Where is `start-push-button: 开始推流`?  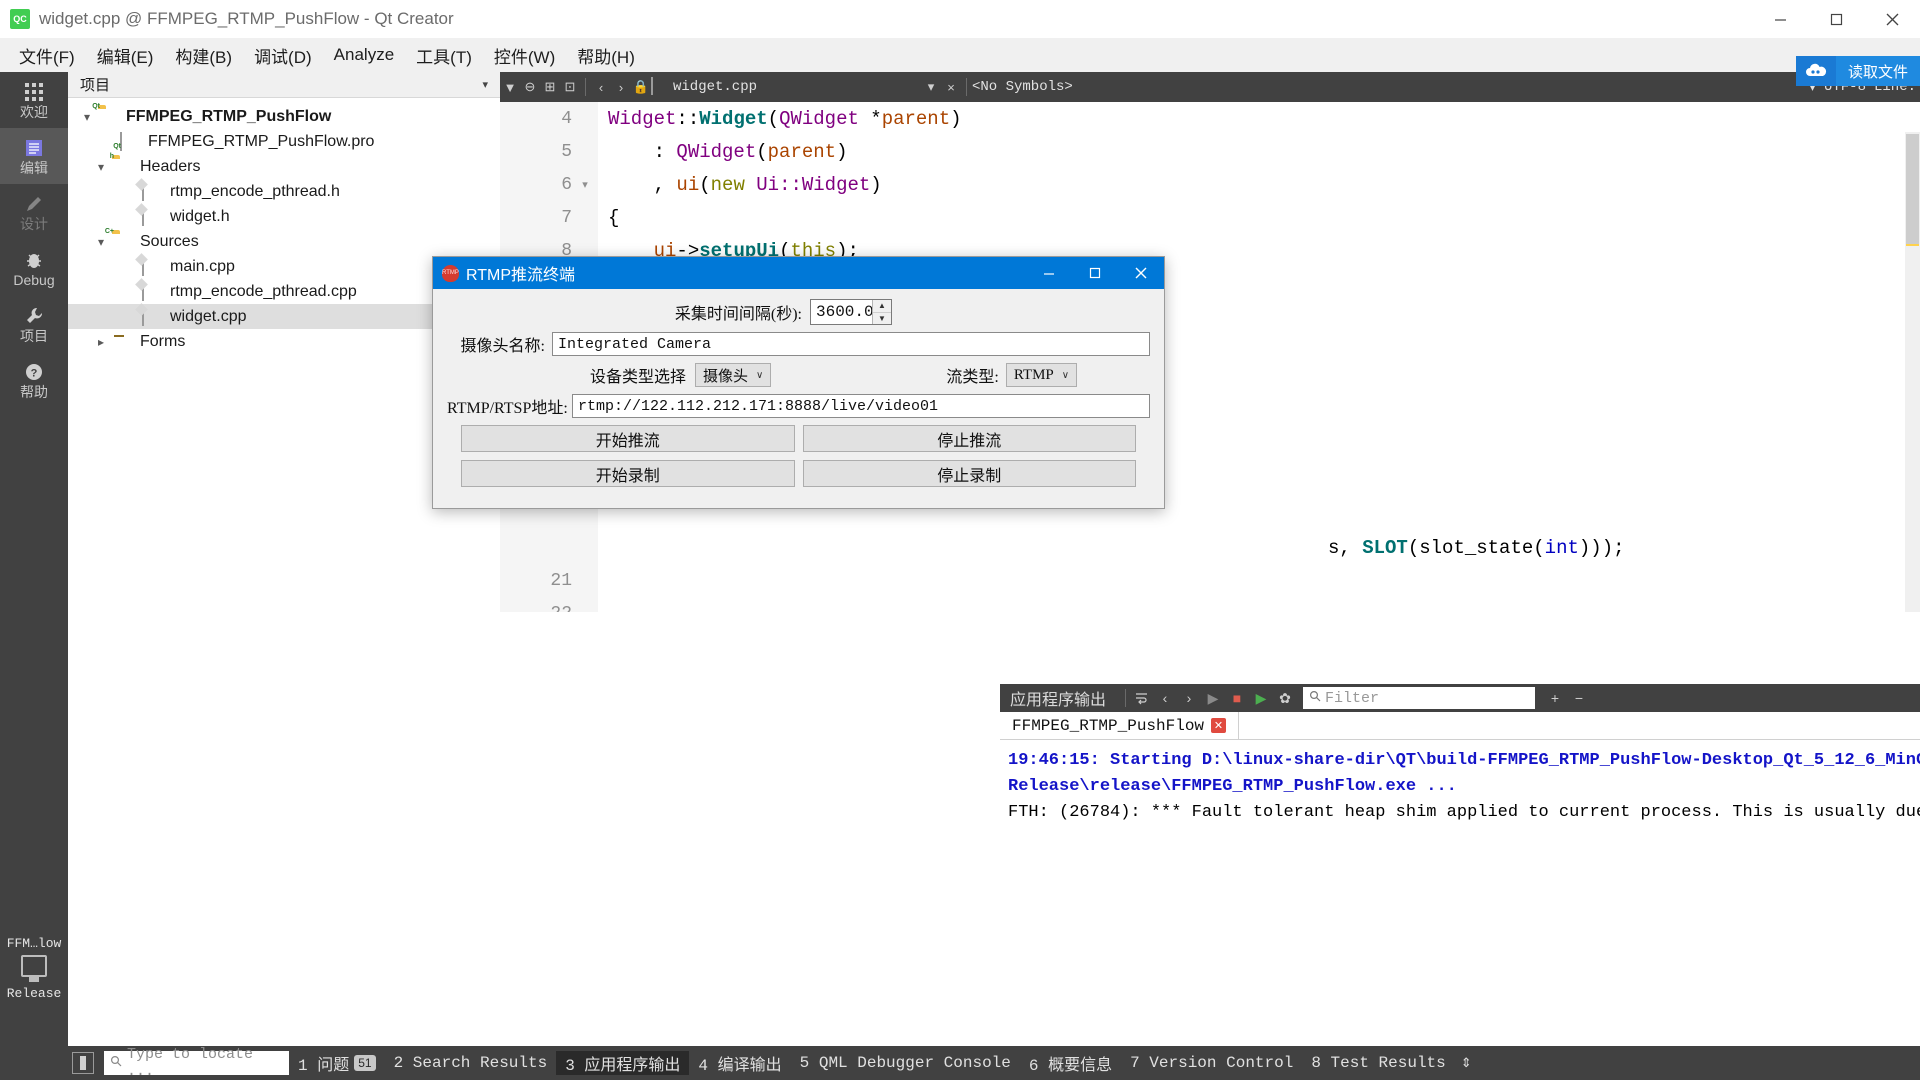
start-push-button: 开始推流 is located at coordinates (628, 438).